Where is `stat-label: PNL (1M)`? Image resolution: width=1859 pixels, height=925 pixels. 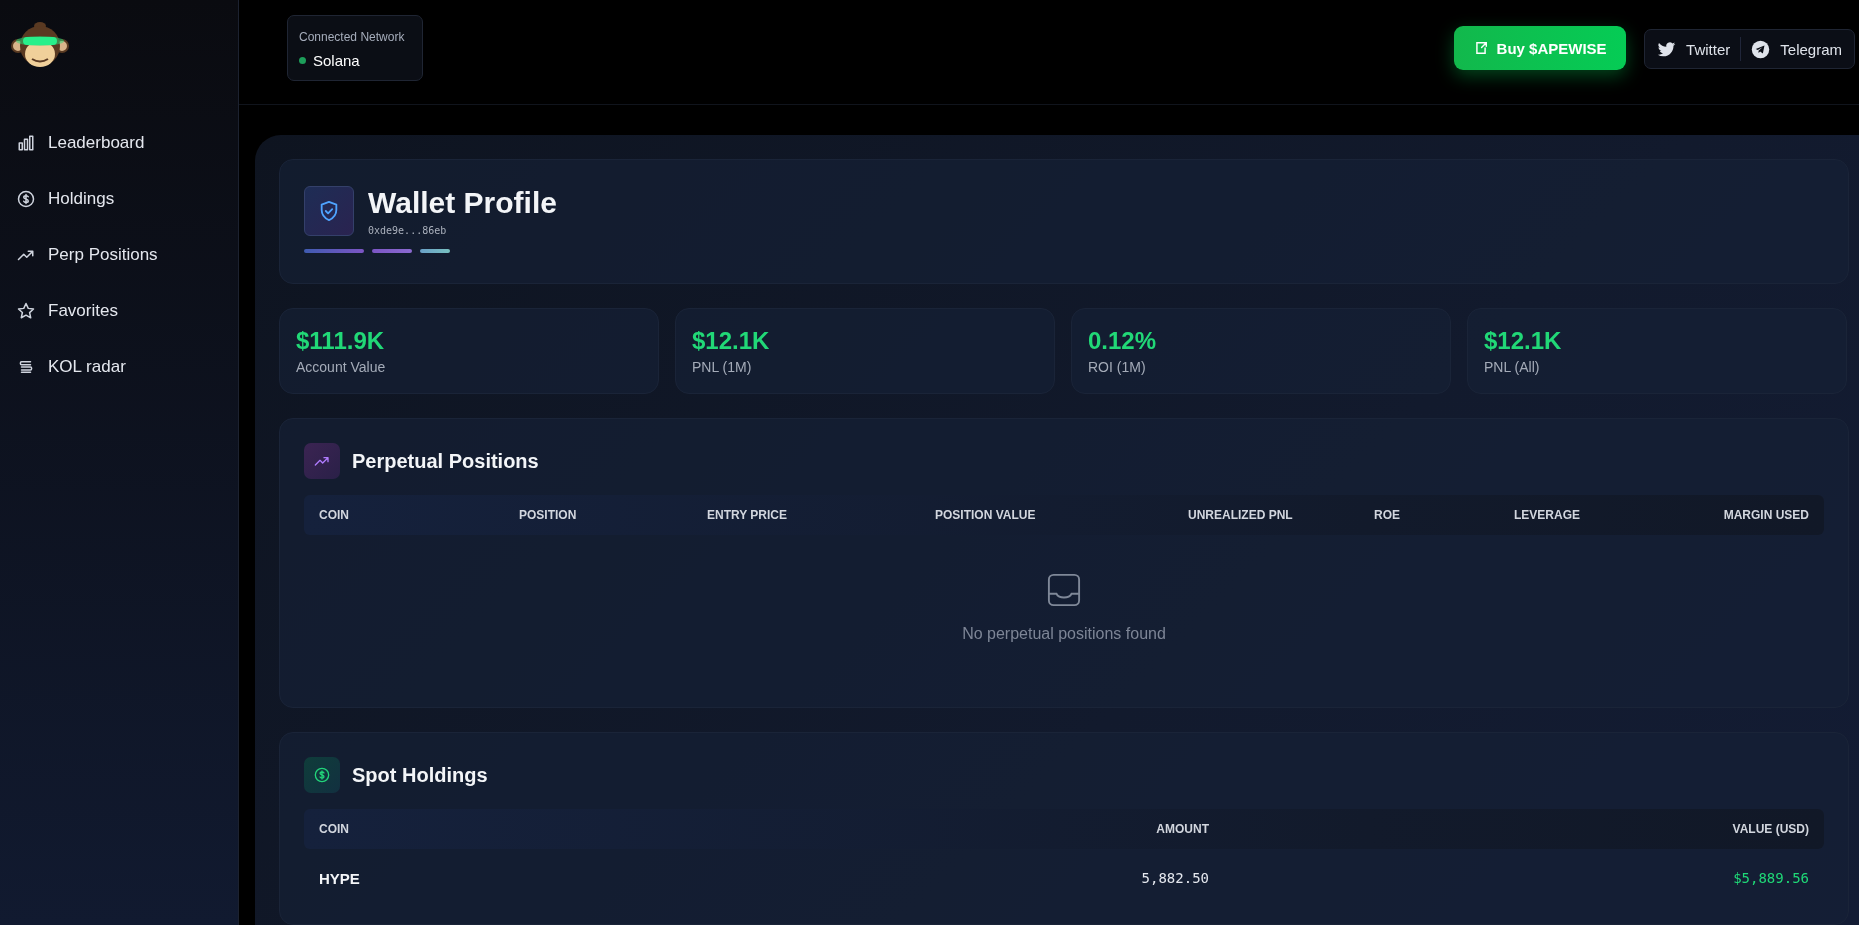
stat-label: PNL (1M) is located at coordinates (722, 367).